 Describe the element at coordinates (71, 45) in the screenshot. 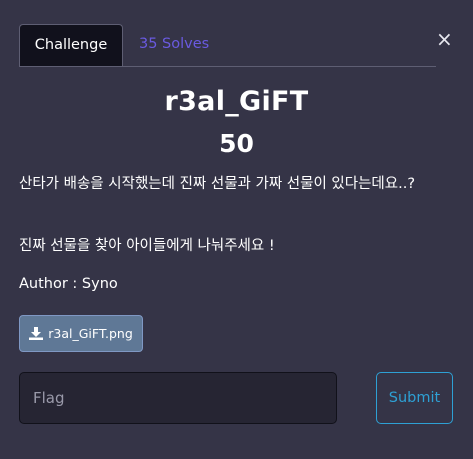

I see `tab-challenge: Challenge` at that location.